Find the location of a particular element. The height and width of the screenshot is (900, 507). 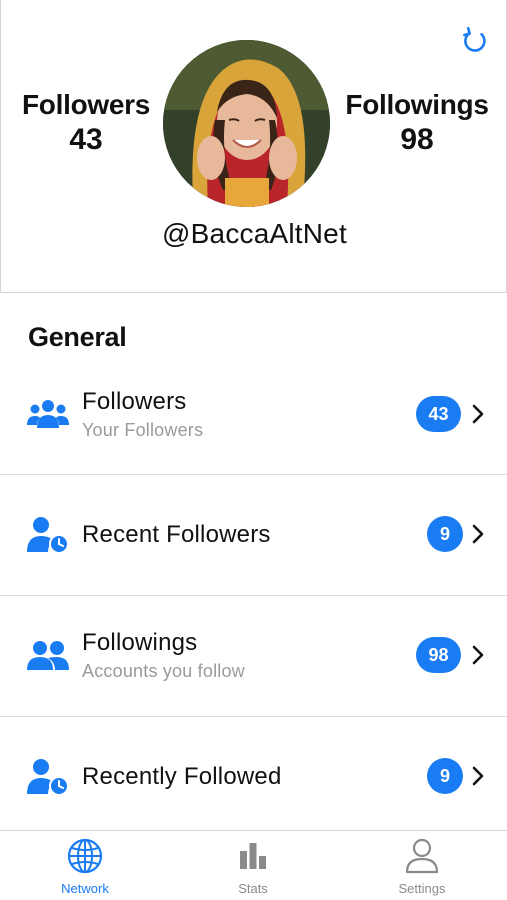

list-item-title: Recent Followers is located at coordinates (176, 534).